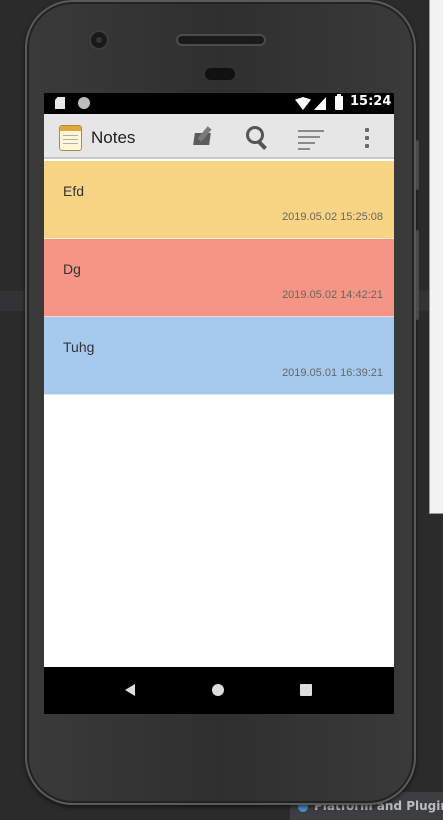 This screenshot has width=443, height=820. What do you see at coordinates (84, 103) in the screenshot?
I see `circle-icon` at bounding box center [84, 103].